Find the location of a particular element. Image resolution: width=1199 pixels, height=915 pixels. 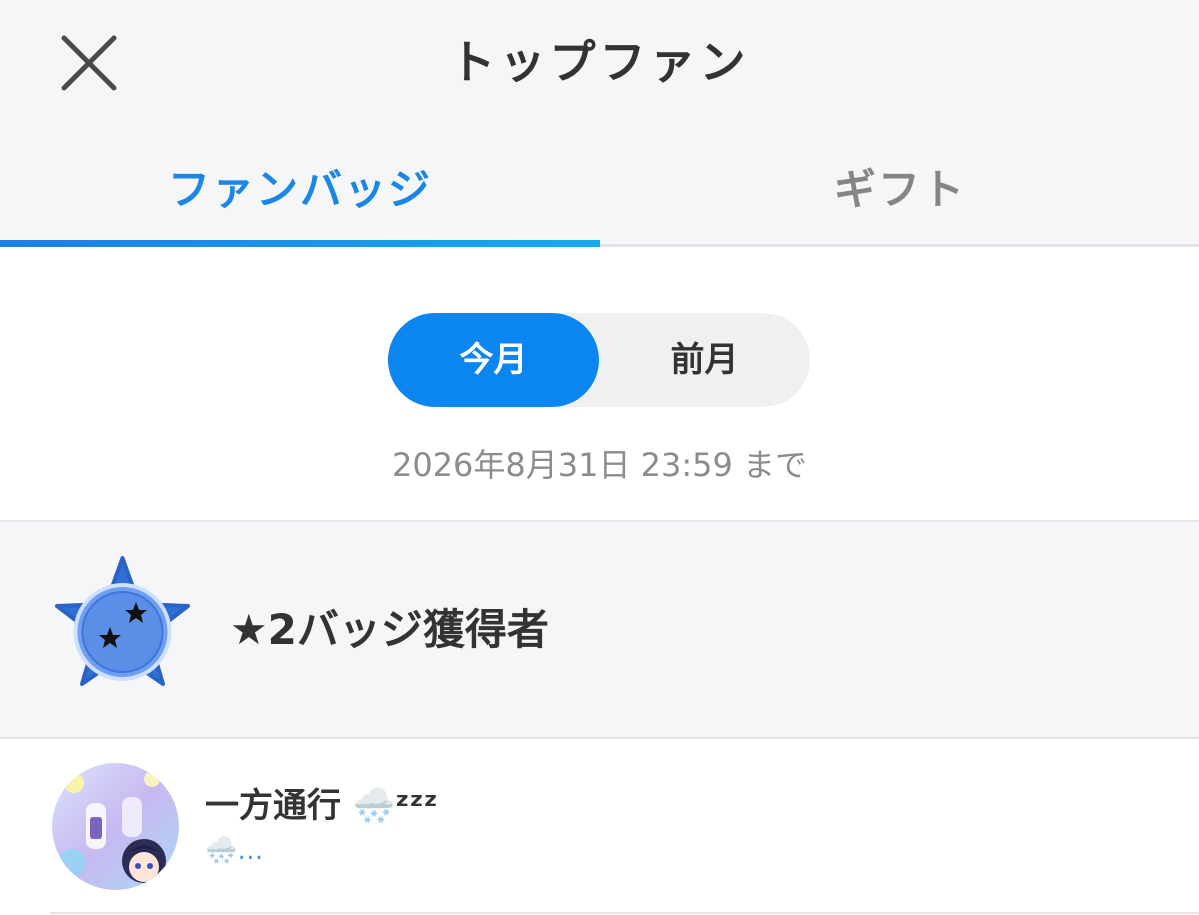

page-title: トップファン is located at coordinates (599, 62).